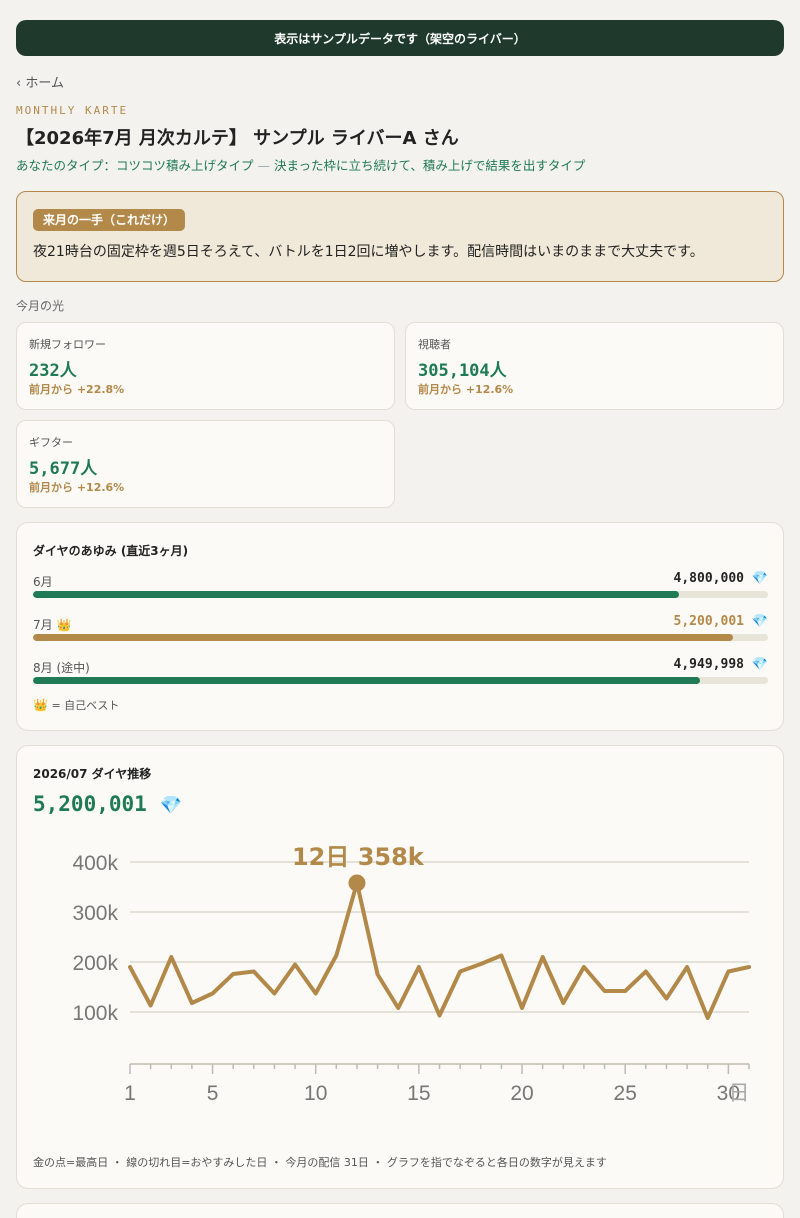 This screenshot has height=1218, width=800. I want to click on series-line, so click(439, 950).